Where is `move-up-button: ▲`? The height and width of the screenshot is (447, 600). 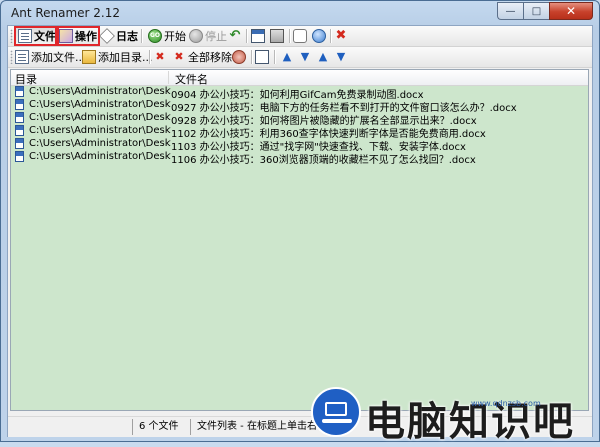 move-up-button: ▲ is located at coordinates (323, 57).